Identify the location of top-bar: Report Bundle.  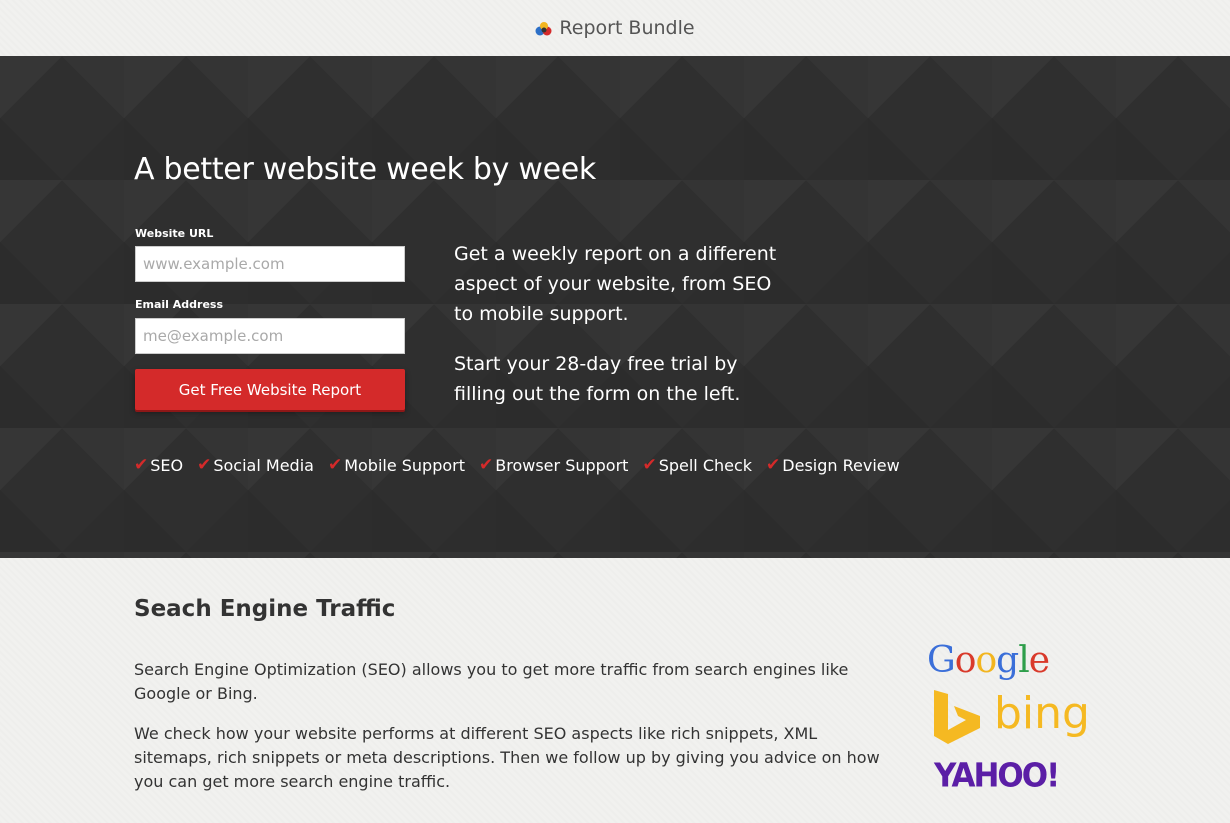
(615, 28).